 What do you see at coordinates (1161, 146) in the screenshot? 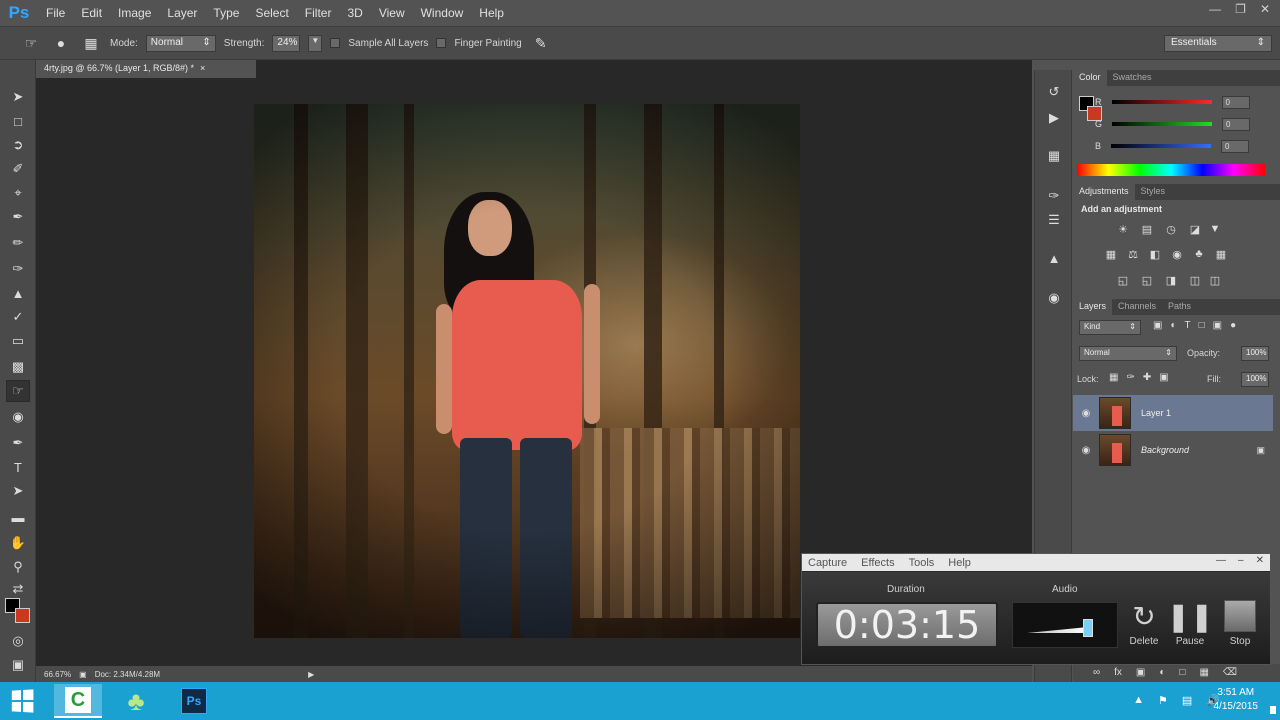
I see `blue-track` at bounding box center [1161, 146].